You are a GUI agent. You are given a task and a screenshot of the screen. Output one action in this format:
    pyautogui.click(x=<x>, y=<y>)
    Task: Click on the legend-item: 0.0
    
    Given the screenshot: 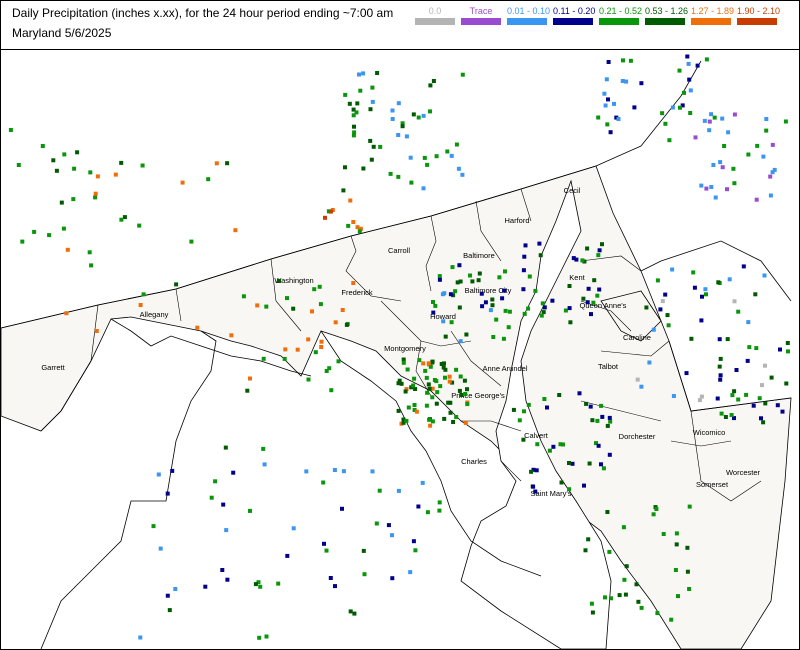 What is the action you would take?
    pyautogui.click(x=435, y=15)
    